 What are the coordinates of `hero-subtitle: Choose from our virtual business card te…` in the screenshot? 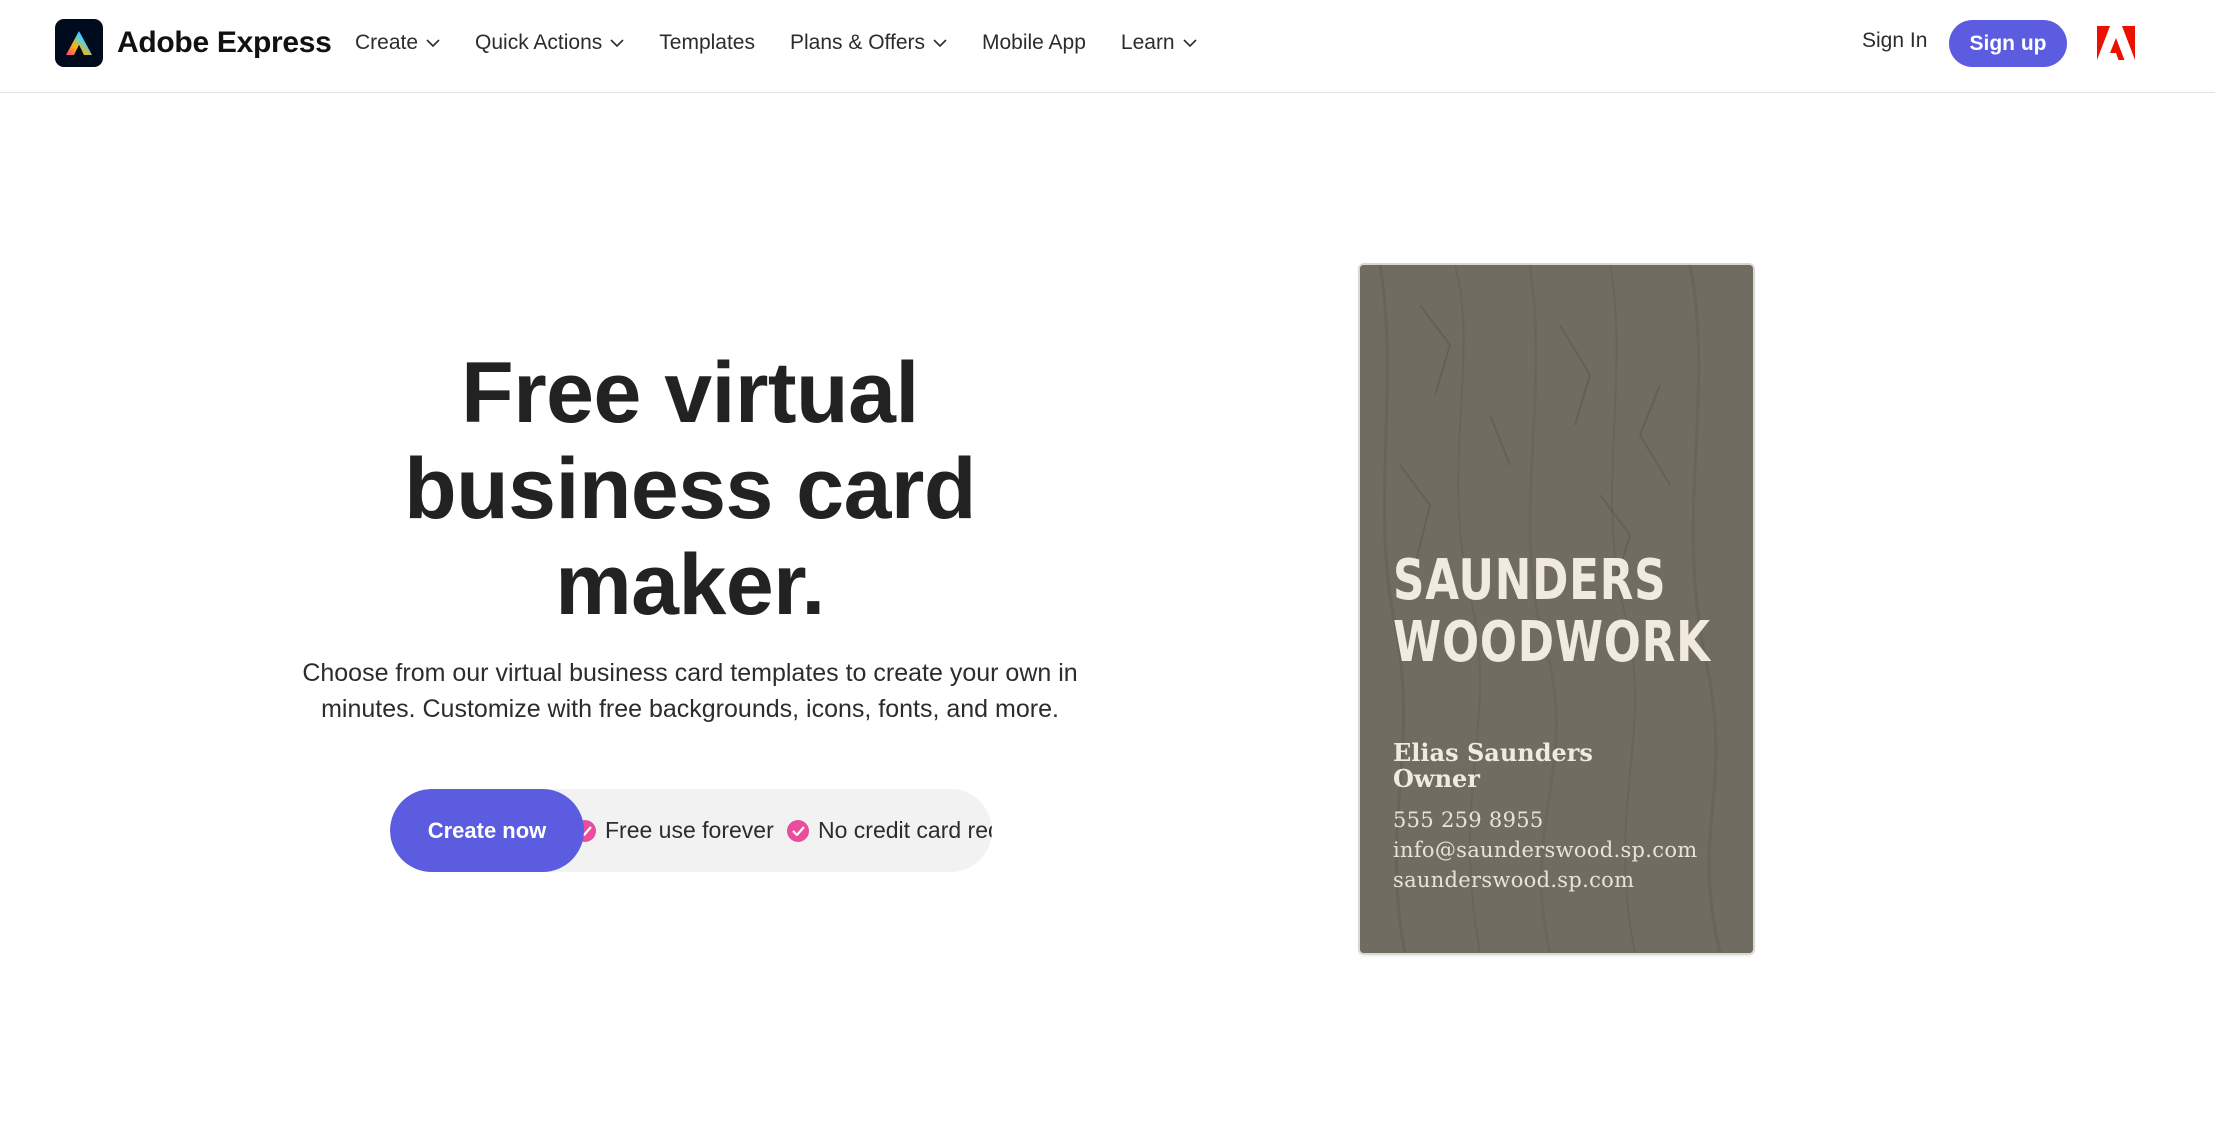 It's located at (690, 691).